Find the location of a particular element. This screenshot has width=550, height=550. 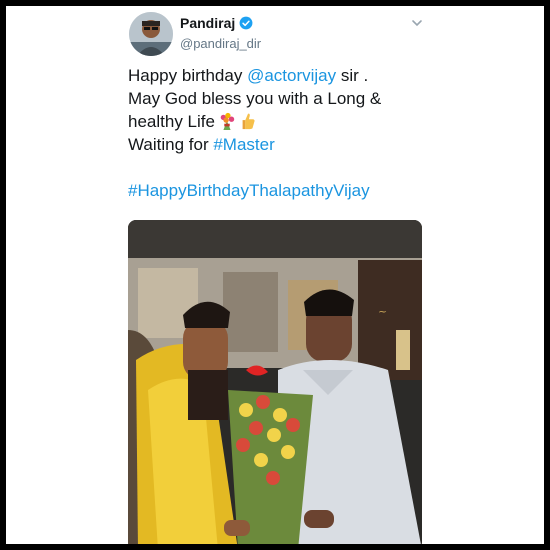

tweet-line-5: #HappyBirthdayThalapathyVijay is located at coordinates (278, 190).